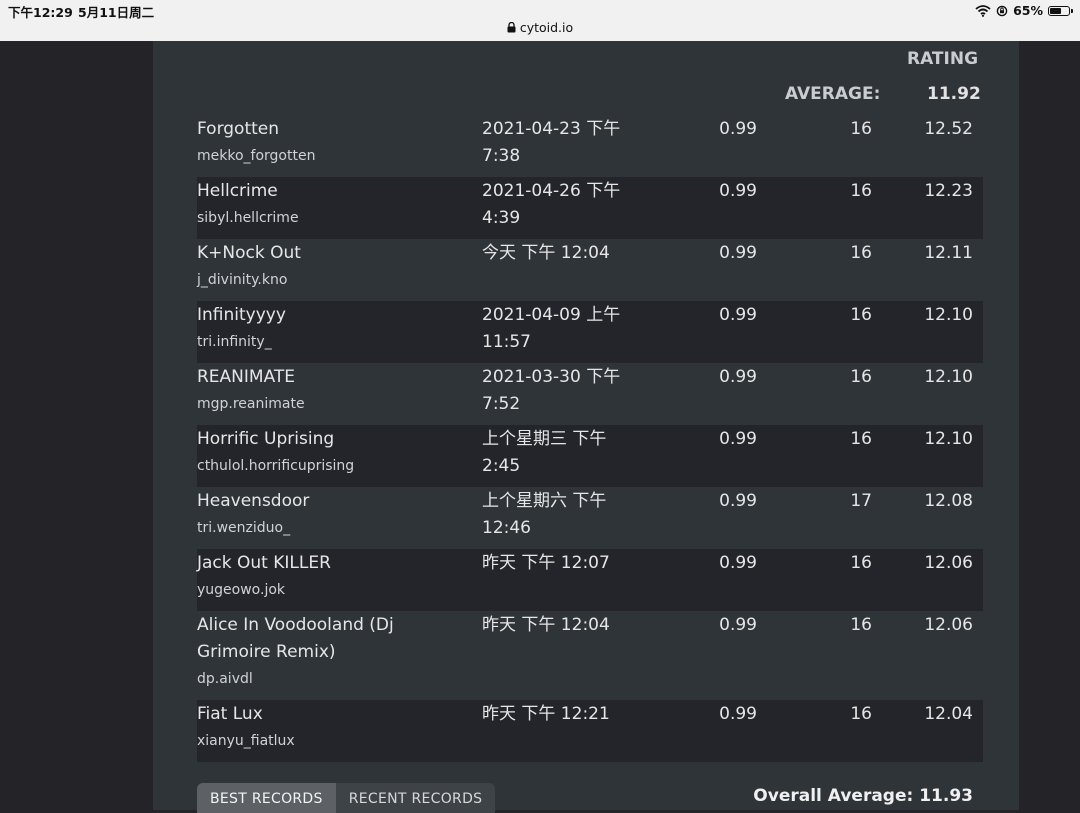 Image resolution: width=1080 pixels, height=813 pixels. Describe the element at coordinates (861, 501) in the screenshot. I see `record-level: 17` at that location.